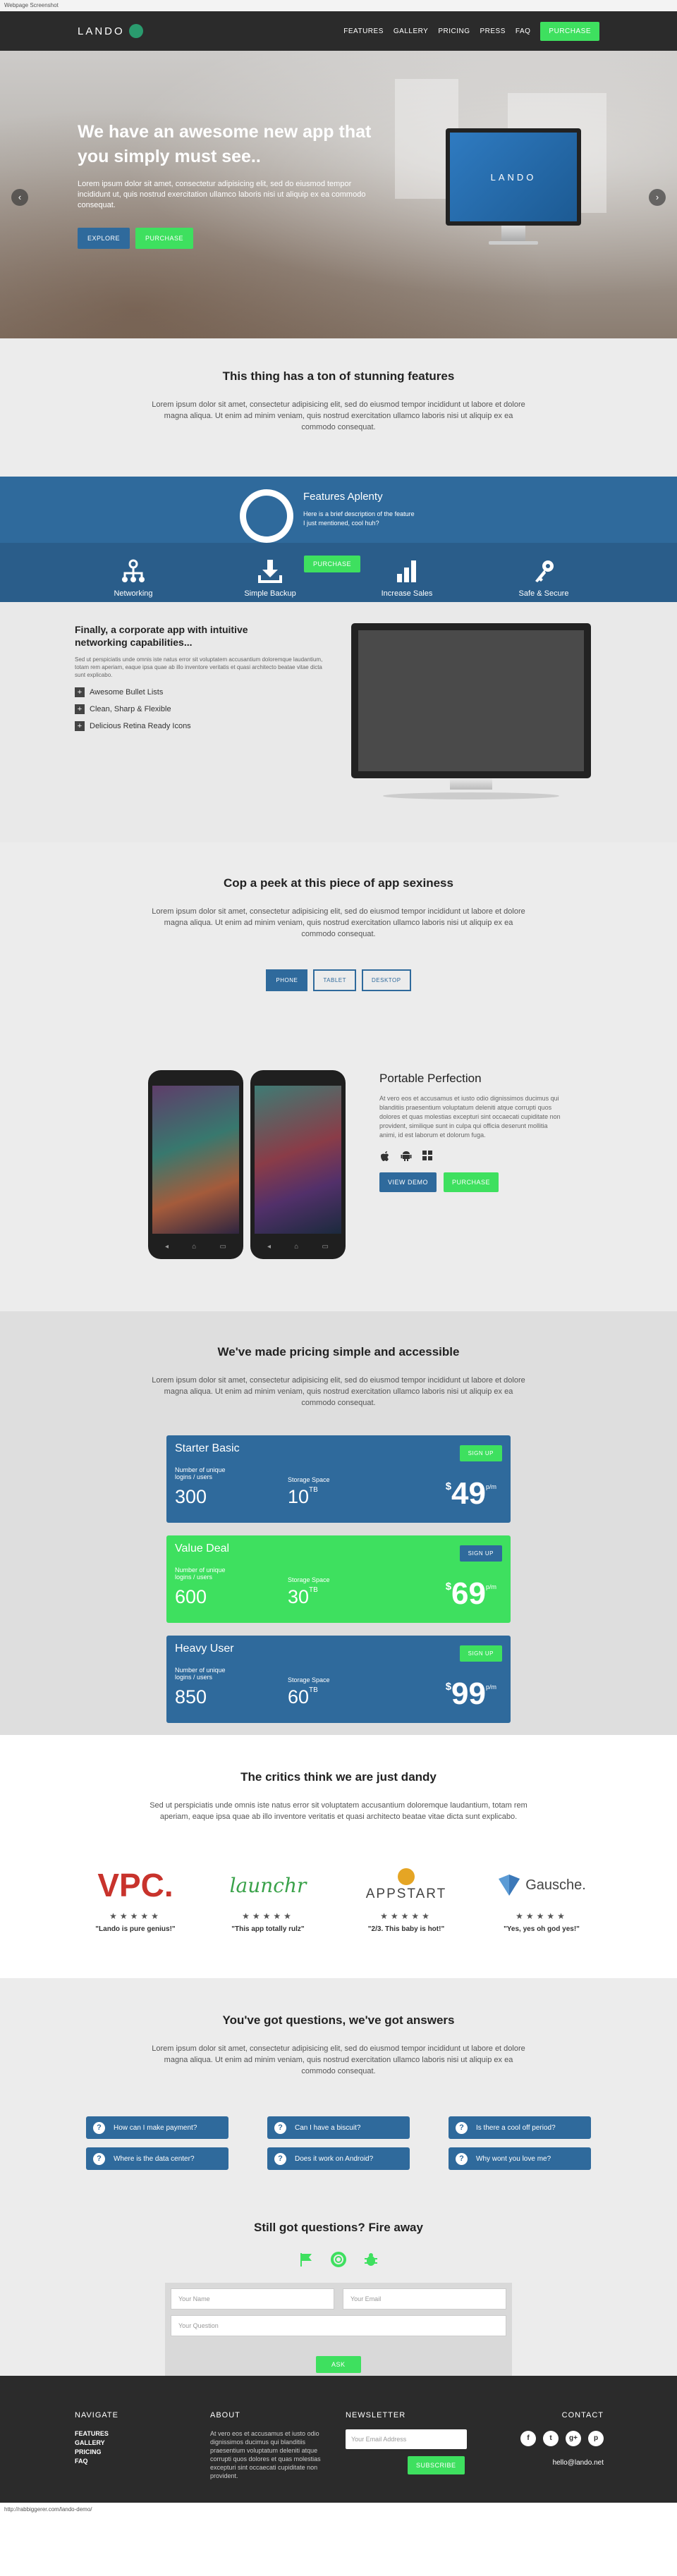 This screenshot has height=2576, width=677. What do you see at coordinates (470, 1493) in the screenshot?
I see `plan-price: $49p/m` at bounding box center [470, 1493].